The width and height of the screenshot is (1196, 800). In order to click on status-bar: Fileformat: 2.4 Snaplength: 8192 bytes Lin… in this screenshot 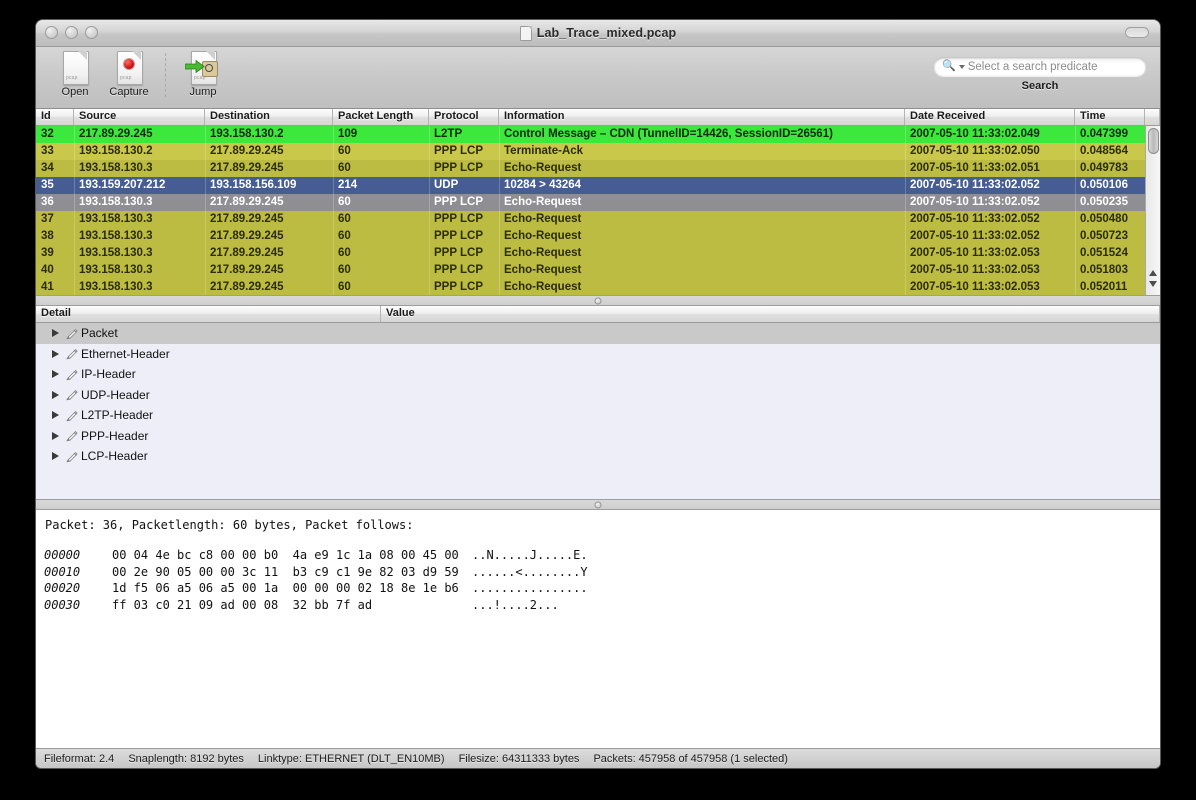, I will do `click(598, 758)`.